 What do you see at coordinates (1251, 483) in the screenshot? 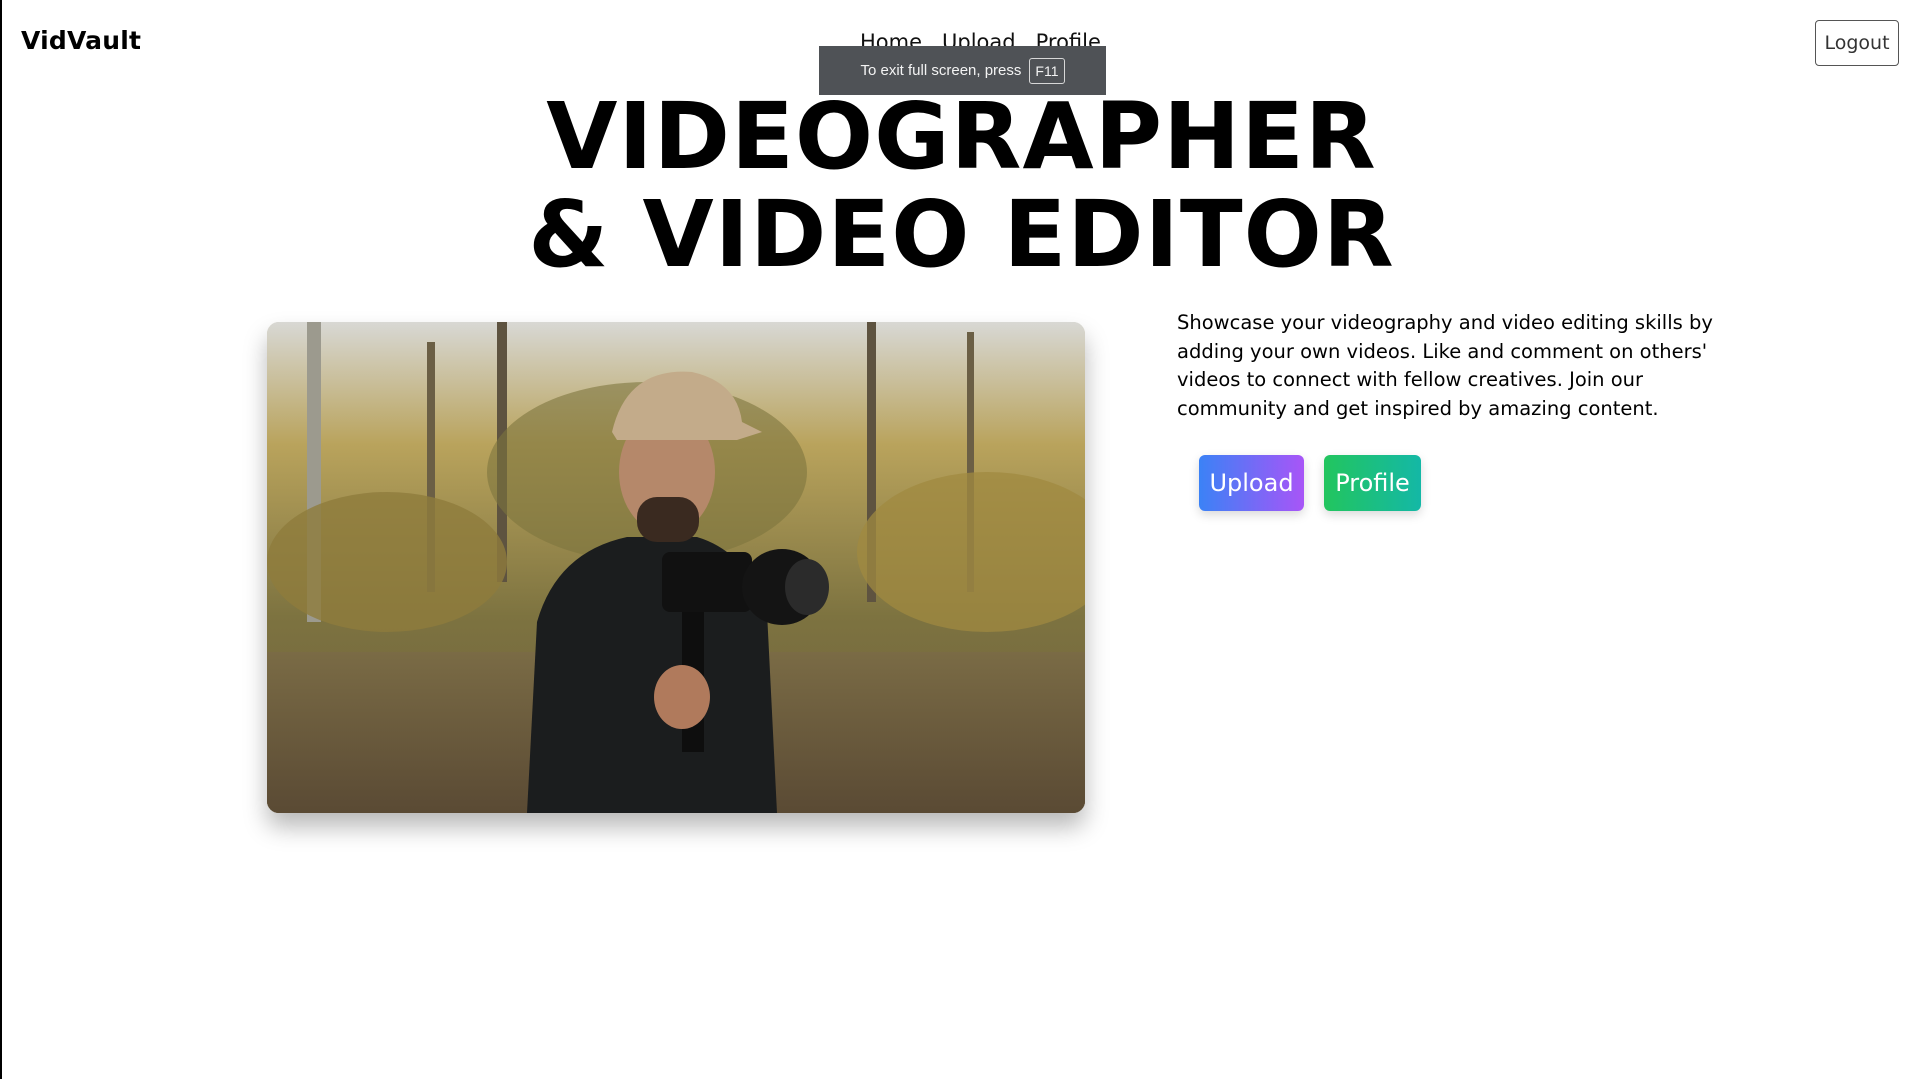
I see `upload-button: Upload` at bounding box center [1251, 483].